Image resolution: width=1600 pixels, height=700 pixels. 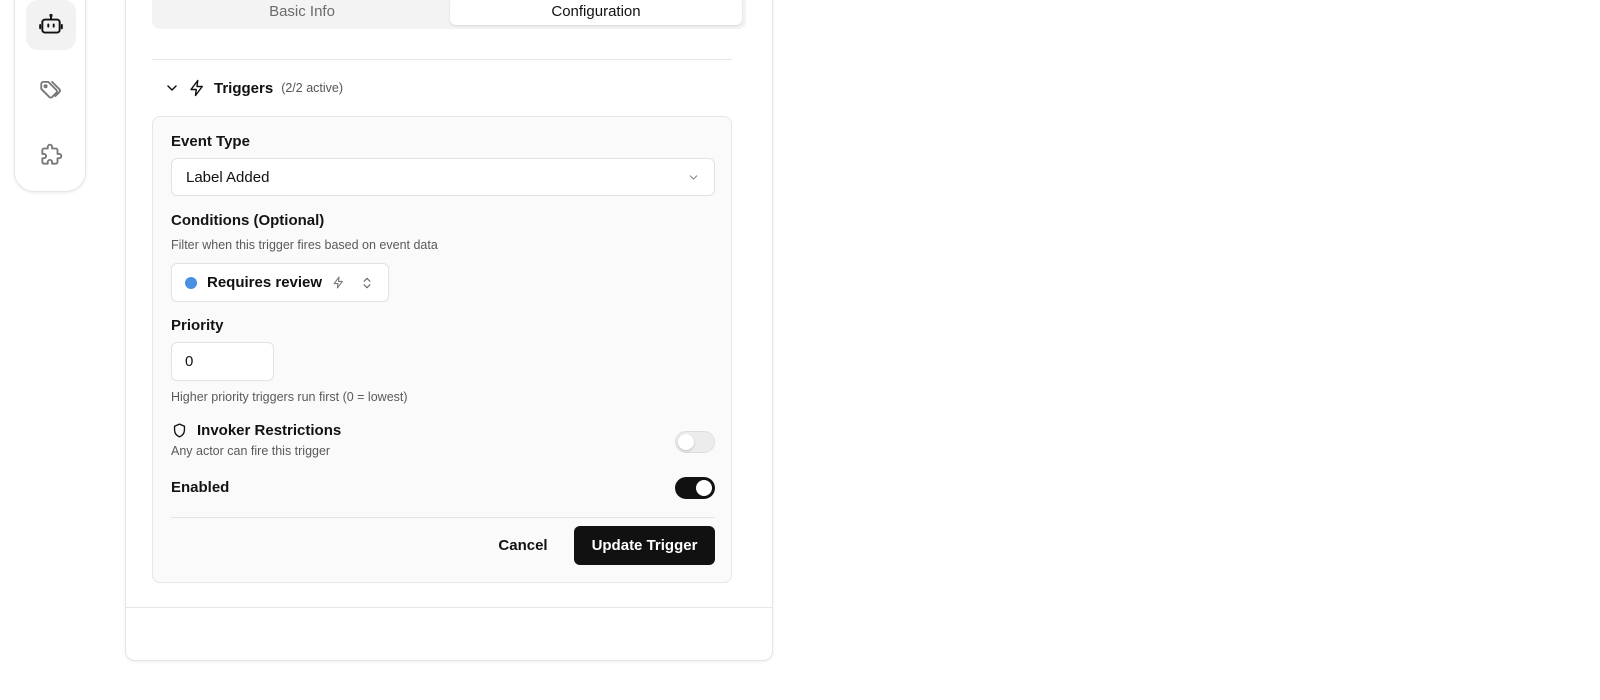 What do you see at coordinates (367, 283) in the screenshot?
I see `chevrons-up-down-icon` at bounding box center [367, 283].